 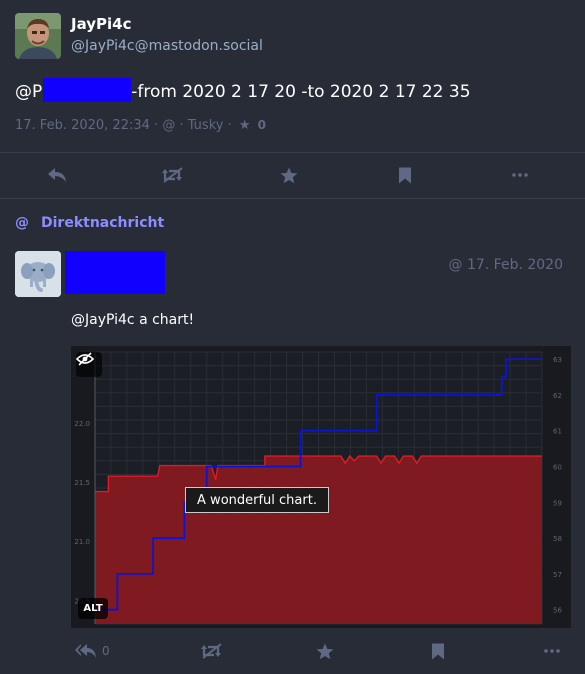 What do you see at coordinates (103, 223) in the screenshot?
I see `direct-label-text: Direktnachricht` at bounding box center [103, 223].